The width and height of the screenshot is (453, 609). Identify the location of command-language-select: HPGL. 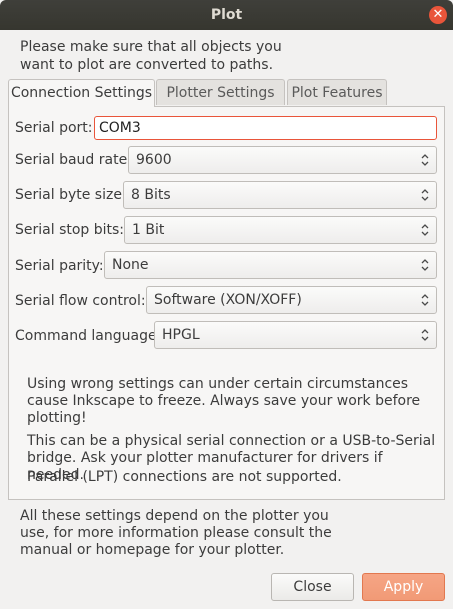
(295, 335).